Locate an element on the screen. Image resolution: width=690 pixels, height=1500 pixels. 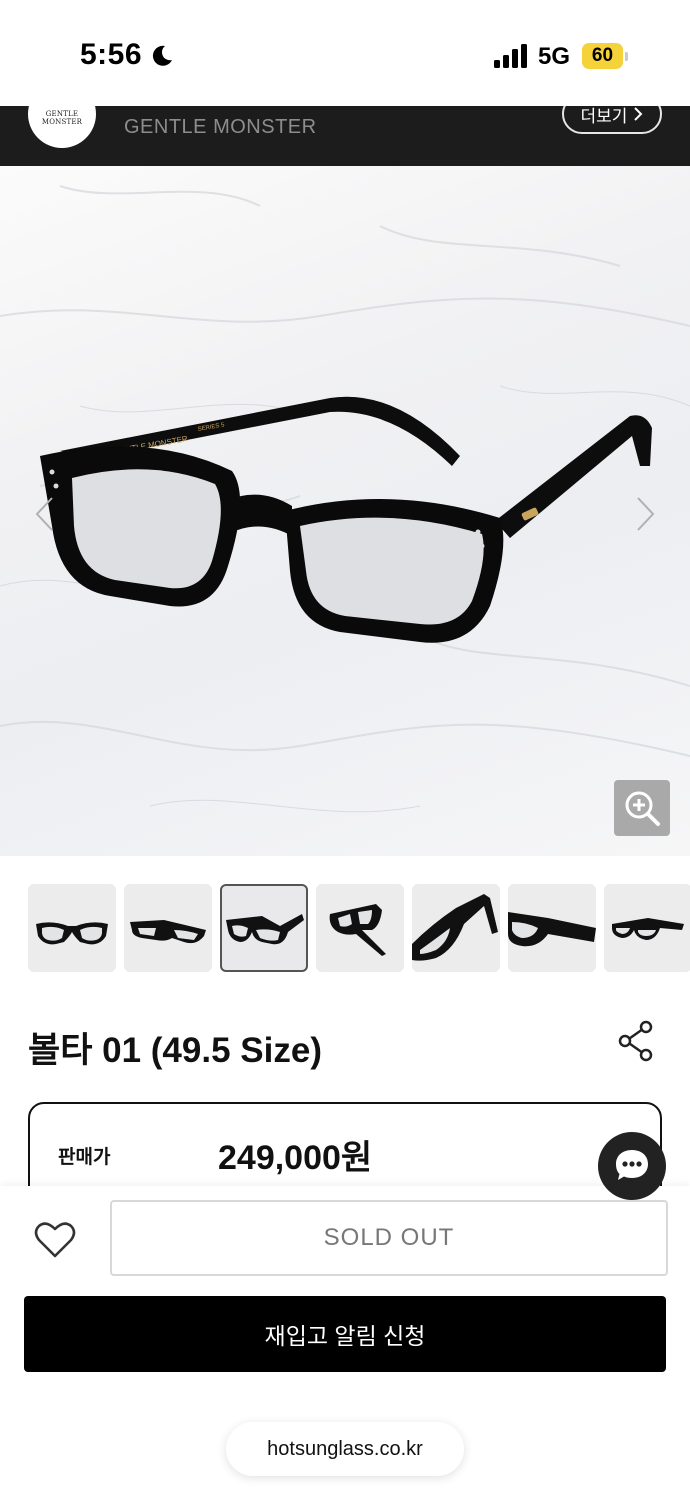
thumbnail-angle is located at coordinates (168, 928).